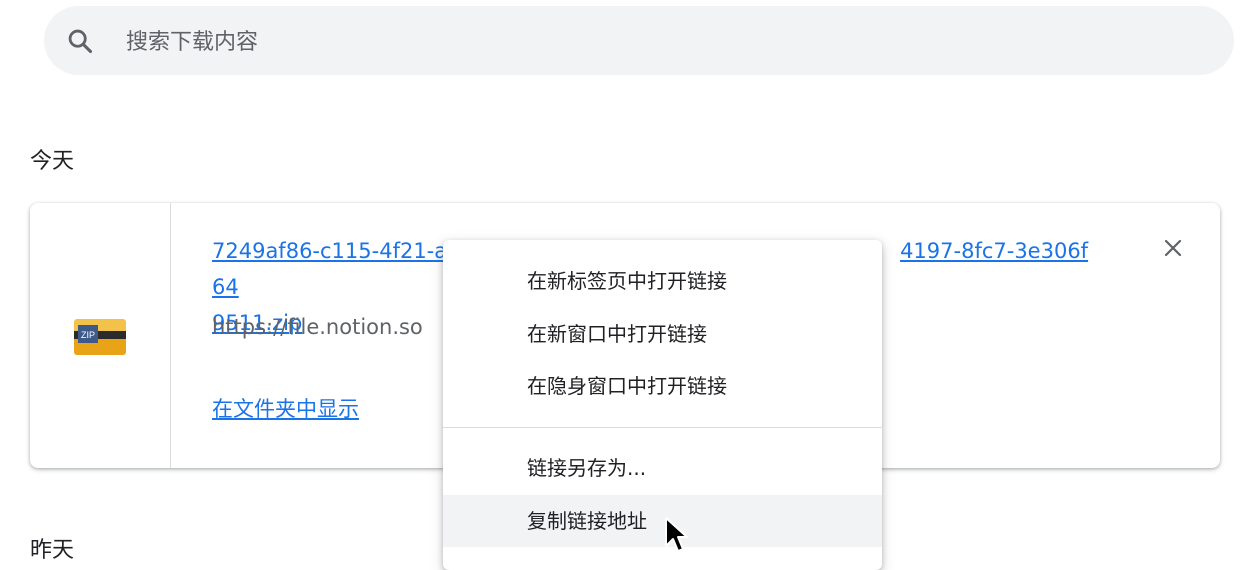 The image size is (1253, 570). What do you see at coordinates (336, 251) in the screenshot?
I see `file-name-part-1: 7249af86-c115-4f21-ae` at bounding box center [336, 251].